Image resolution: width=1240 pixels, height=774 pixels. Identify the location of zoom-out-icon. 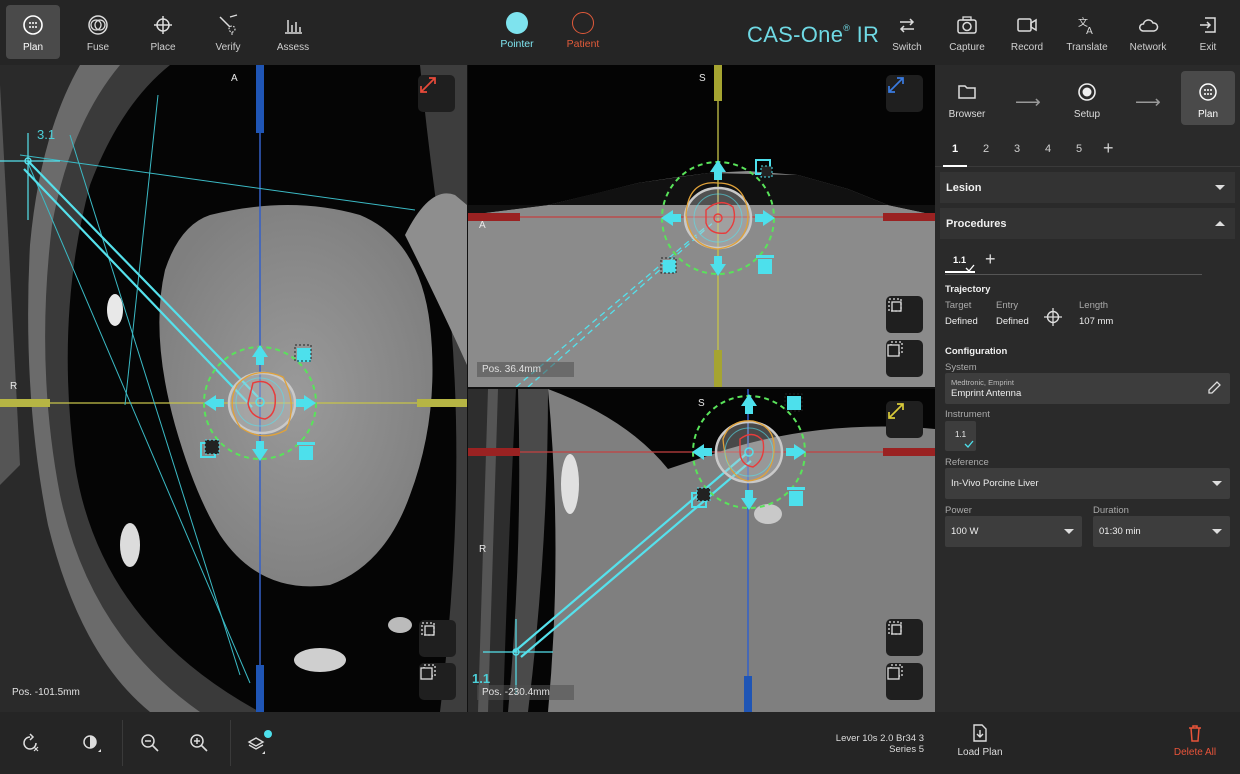
(150, 743).